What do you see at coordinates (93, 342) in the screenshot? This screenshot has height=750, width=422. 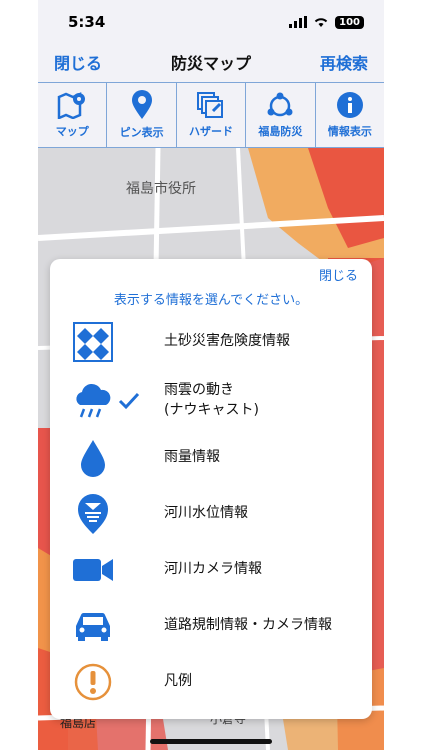 I see `landslide-icon` at bounding box center [93, 342].